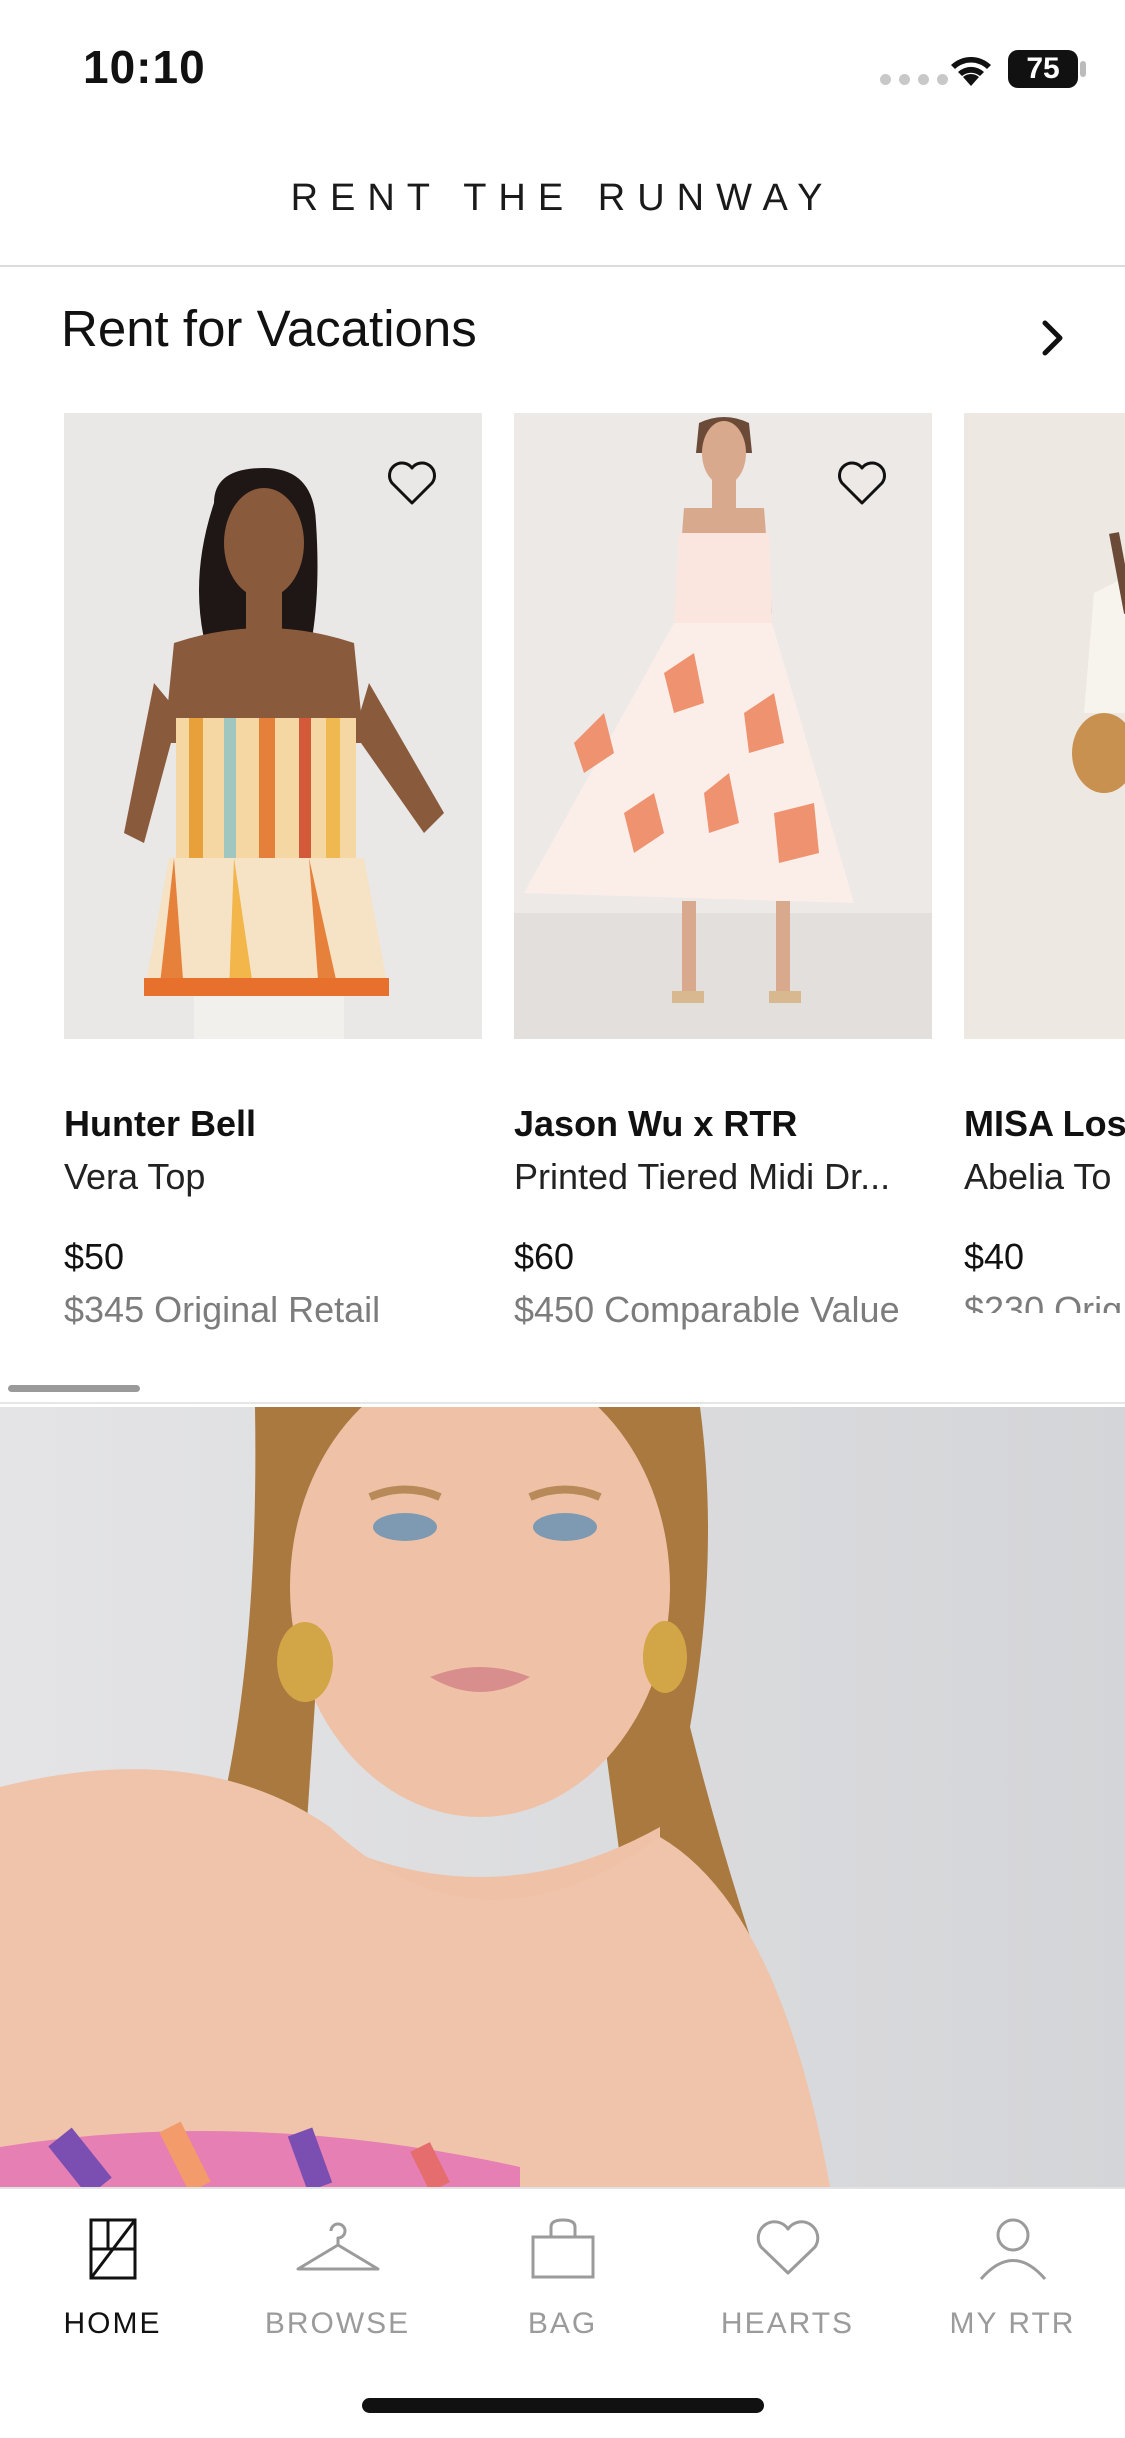  Describe the element at coordinates (787, 2323) in the screenshot. I see `tab-label: HEARTS` at that location.